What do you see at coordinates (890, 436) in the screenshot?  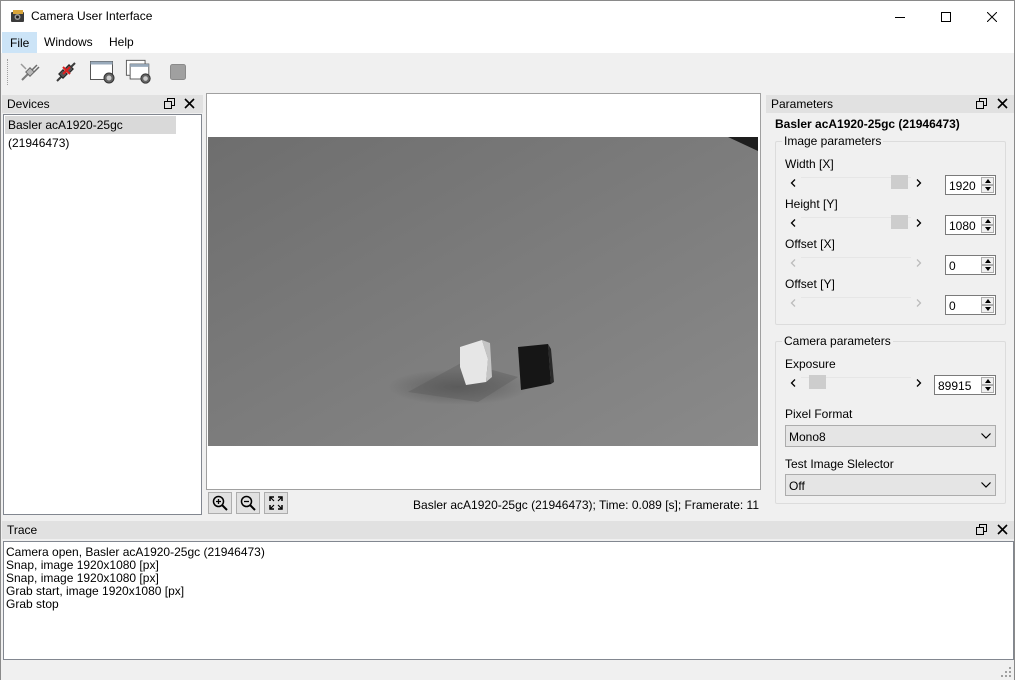 I see `pixel-format-select: Mono8` at bounding box center [890, 436].